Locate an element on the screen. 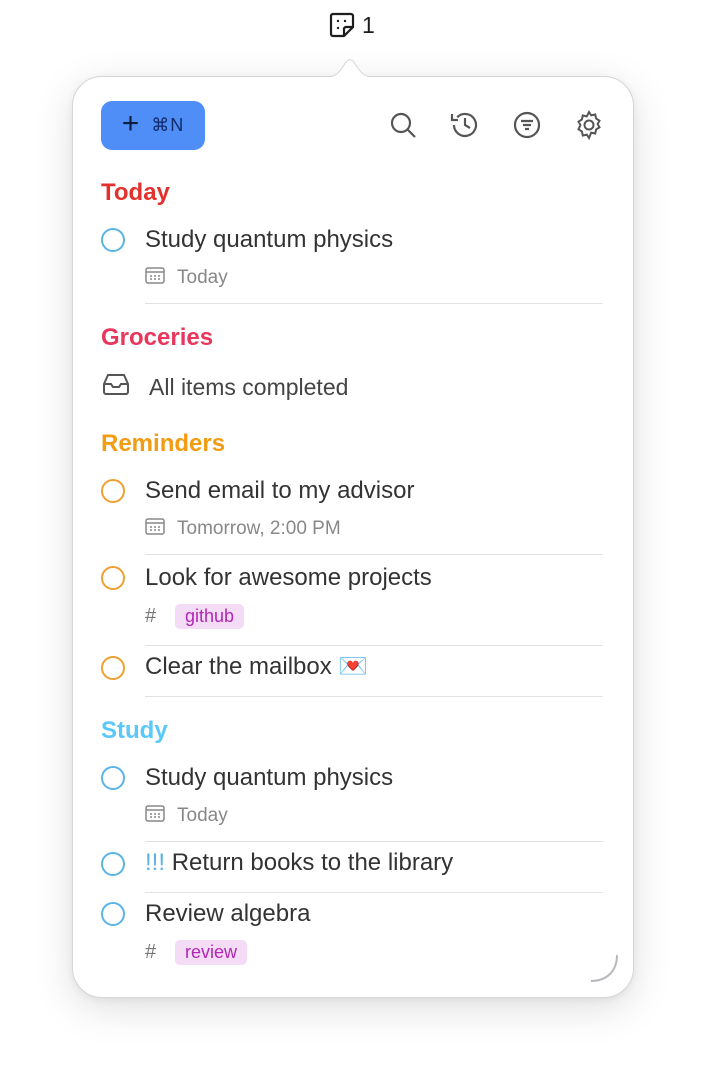 This screenshot has width=704, height=1077. new-todo-button: + ⌘N is located at coordinates (153, 125).